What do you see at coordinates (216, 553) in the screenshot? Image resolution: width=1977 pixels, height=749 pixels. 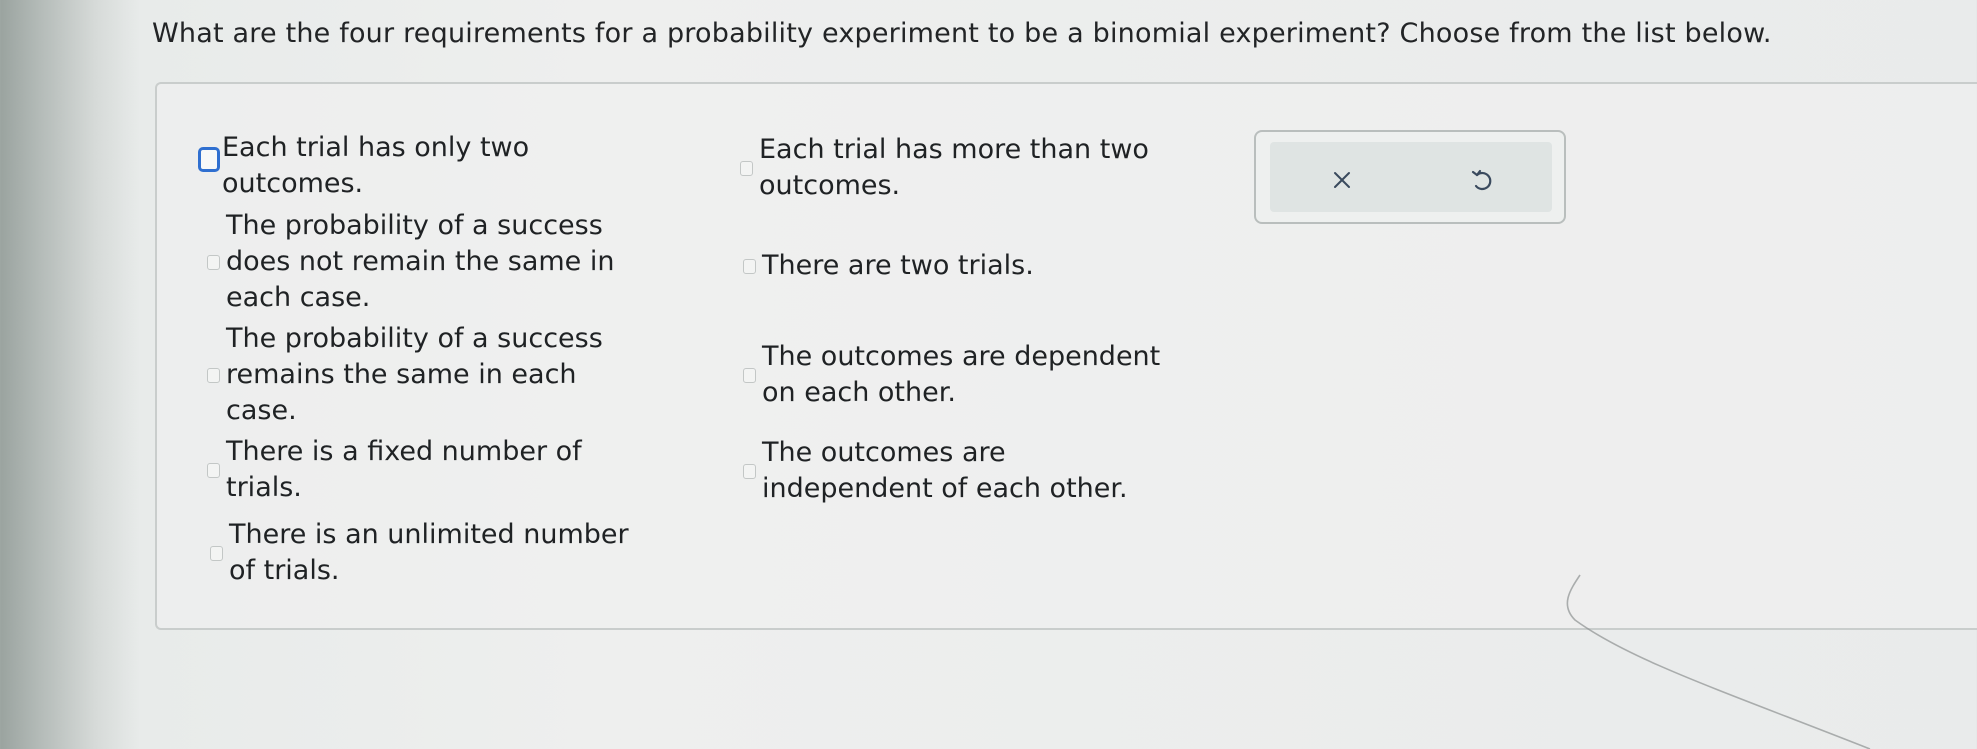 I see `checkbox-unlimited-trials` at bounding box center [216, 553].